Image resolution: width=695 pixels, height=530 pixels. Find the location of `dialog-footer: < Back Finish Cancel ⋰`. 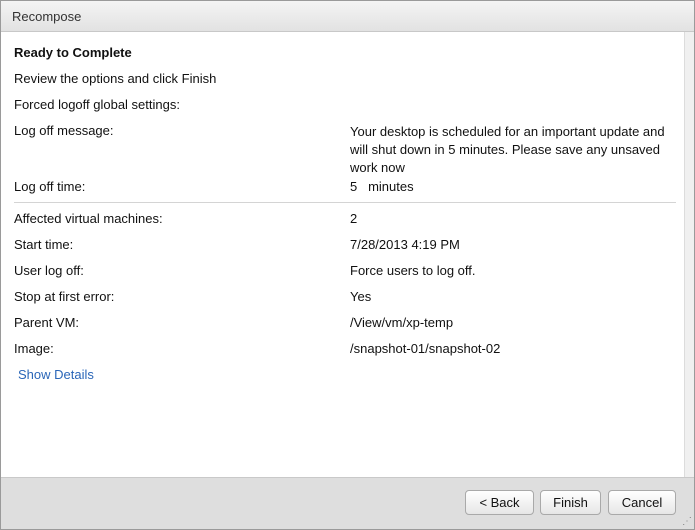

dialog-footer: < Back Finish Cancel ⋰ is located at coordinates (347, 503).